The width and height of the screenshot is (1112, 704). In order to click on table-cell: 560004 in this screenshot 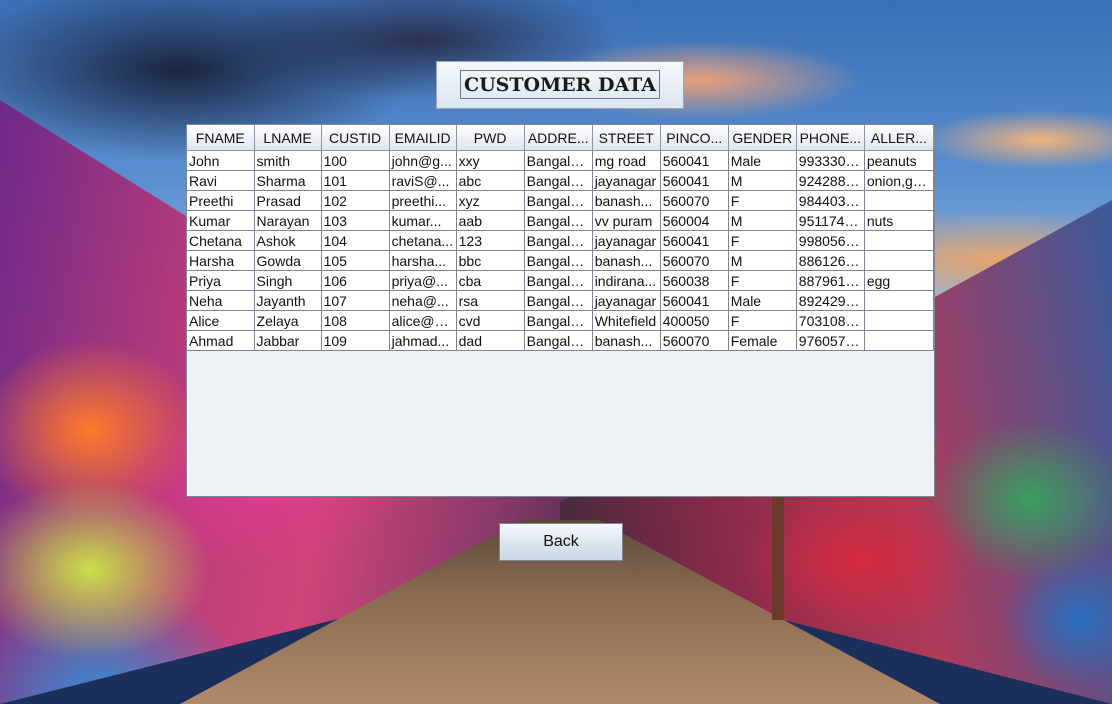, I will do `click(694, 220)`.